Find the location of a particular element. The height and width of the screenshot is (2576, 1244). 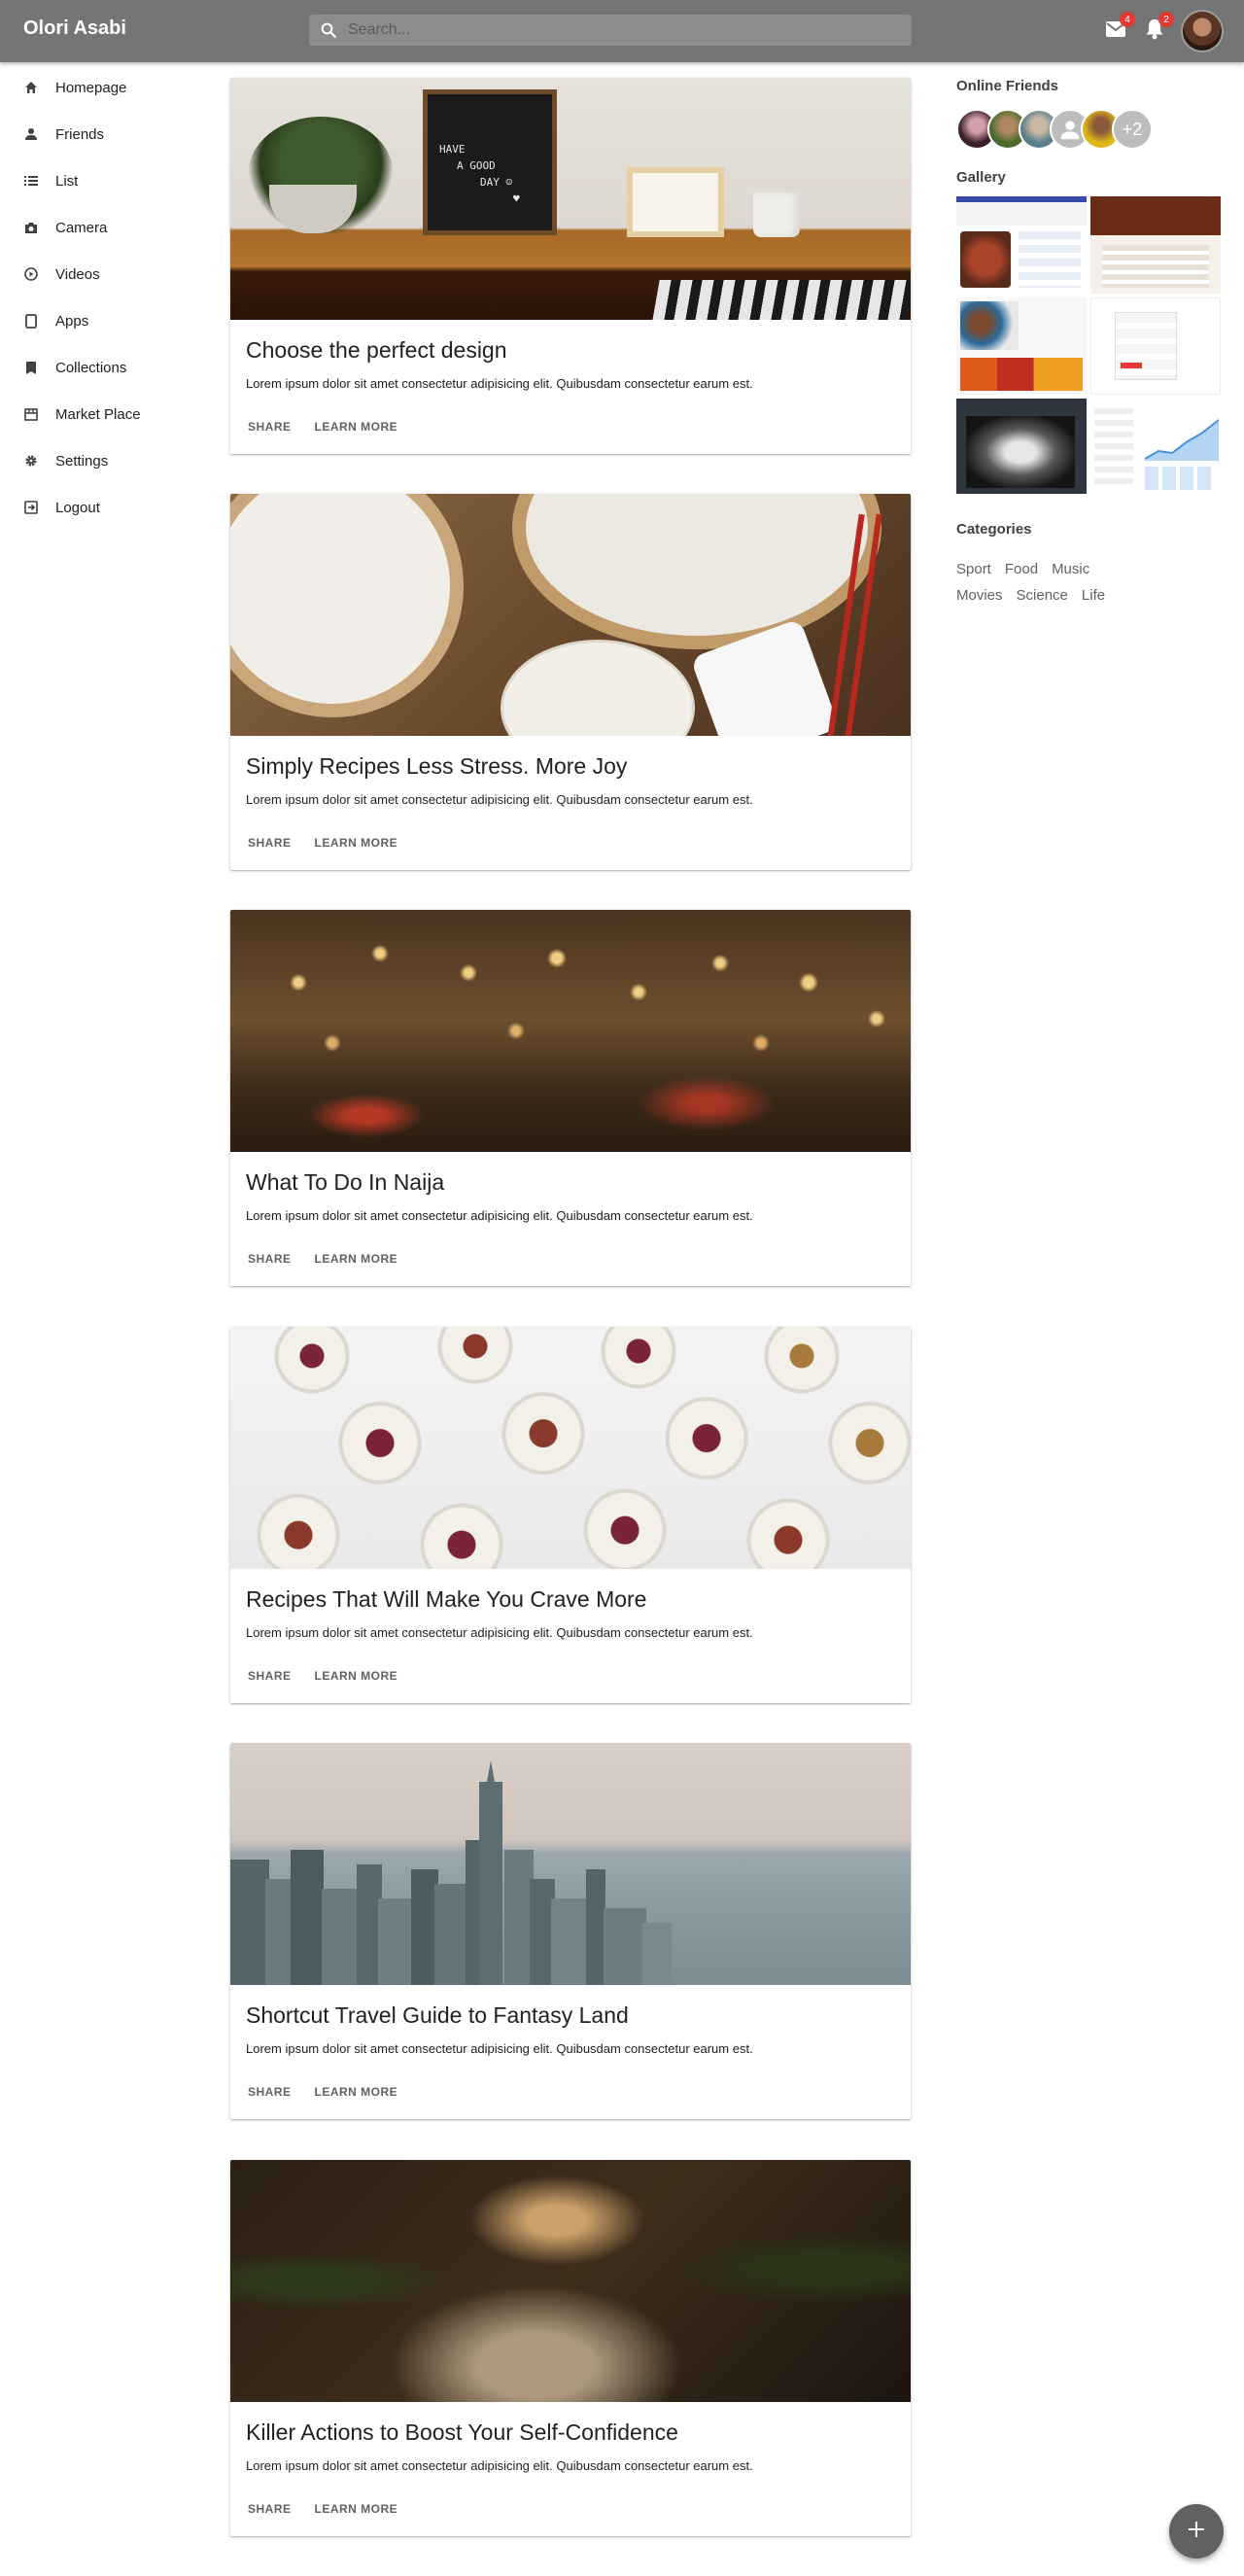

categories-heading: Categories is located at coordinates (994, 529).